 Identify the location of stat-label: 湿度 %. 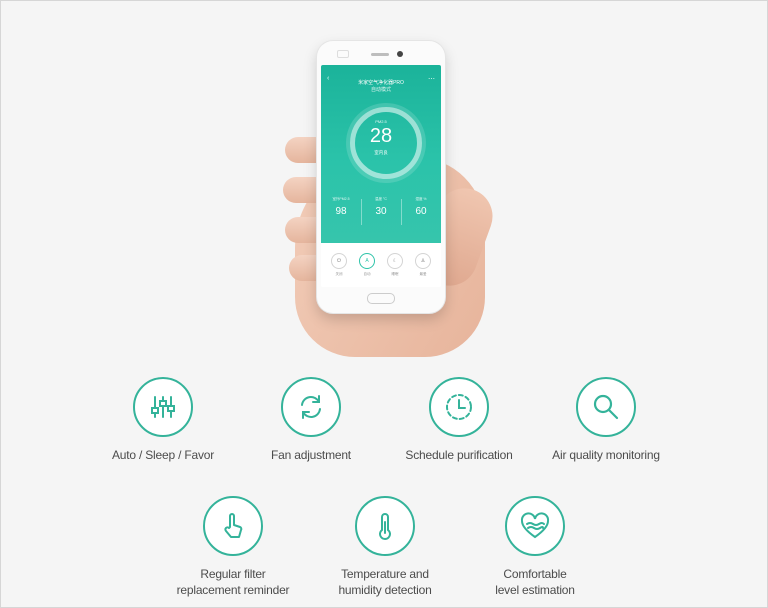
(421, 199).